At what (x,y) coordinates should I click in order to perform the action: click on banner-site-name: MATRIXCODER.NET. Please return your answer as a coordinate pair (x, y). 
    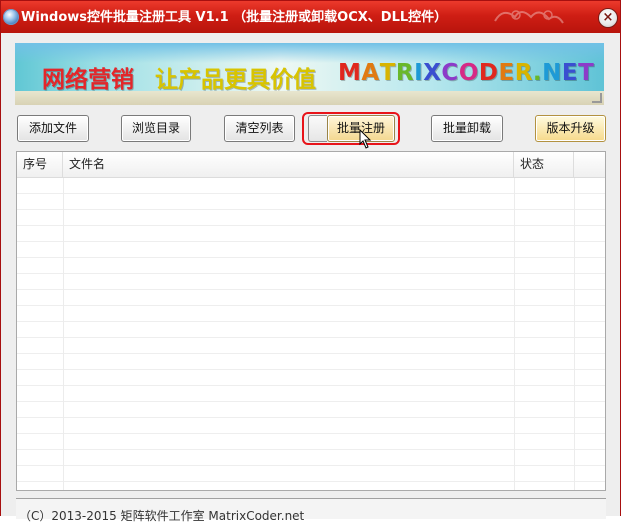
    Looking at the image, I should click on (466, 73).